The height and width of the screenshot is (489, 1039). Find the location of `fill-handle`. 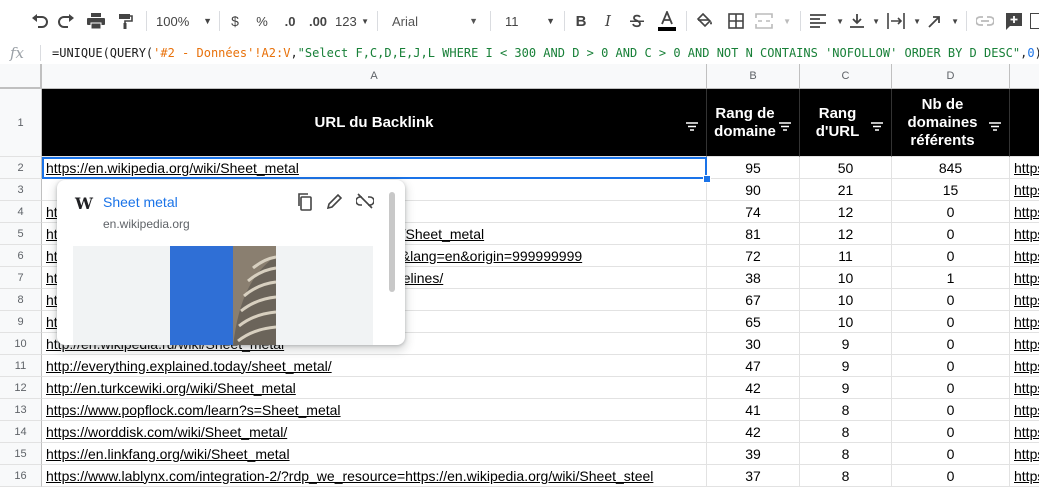

fill-handle is located at coordinates (707, 179).